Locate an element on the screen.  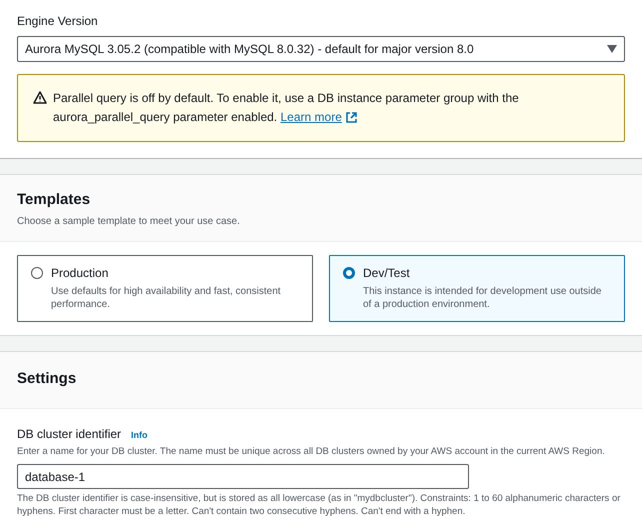
engine-select: Aurora MySQL 3.05.2 (compatible with MySQL 8.0.32) - default for major version 8.0 is located at coordinates (321, 49).